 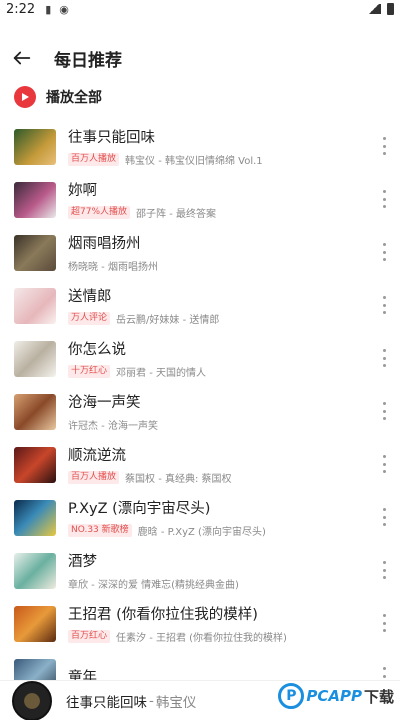 I want to click on battery-icon, so click(x=390, y=9).